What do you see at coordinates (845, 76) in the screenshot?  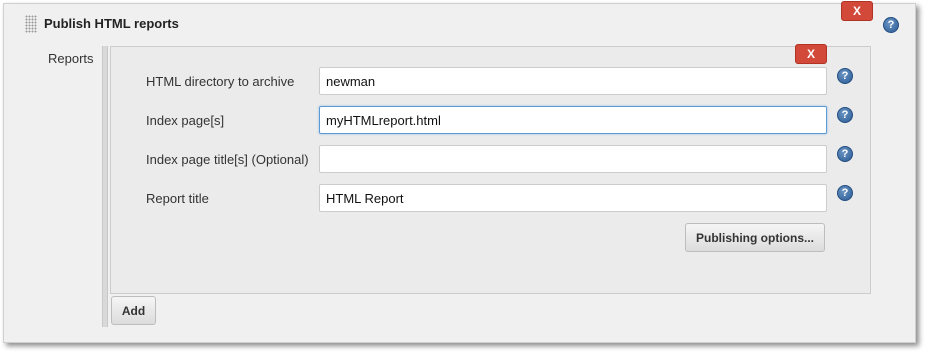 I see `html-directory-help-icon: ?` at bounding box center [845, 76].